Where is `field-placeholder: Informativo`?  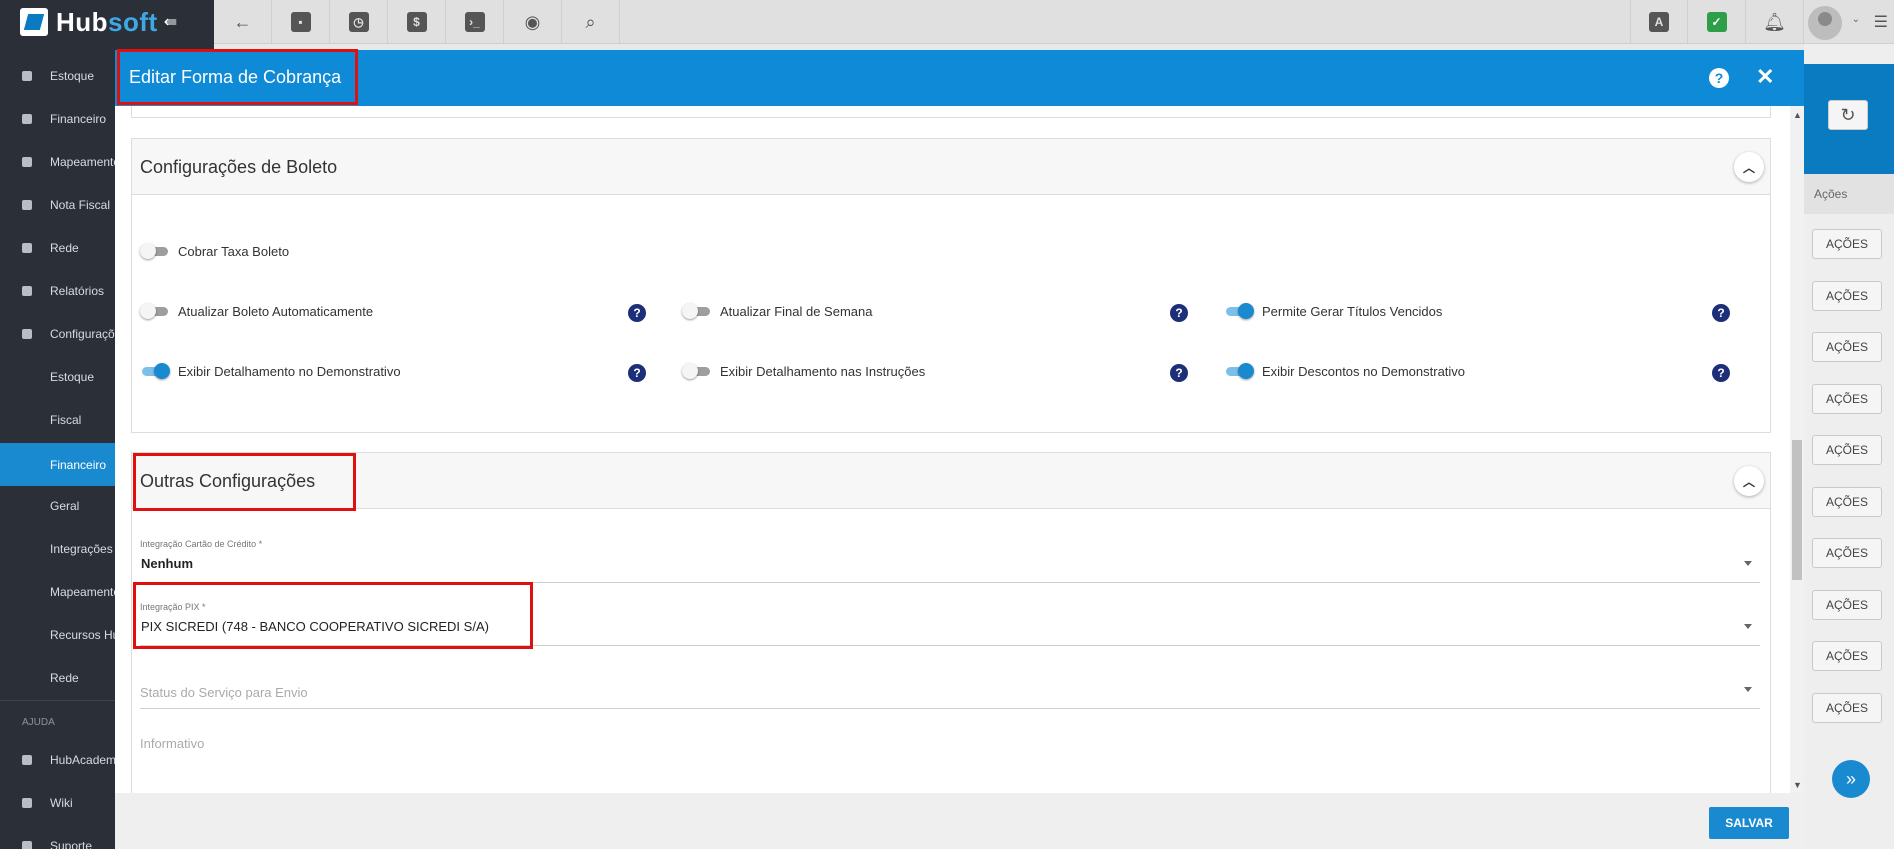
field-placeholder: Informativo is located at coordinates (172, 743).